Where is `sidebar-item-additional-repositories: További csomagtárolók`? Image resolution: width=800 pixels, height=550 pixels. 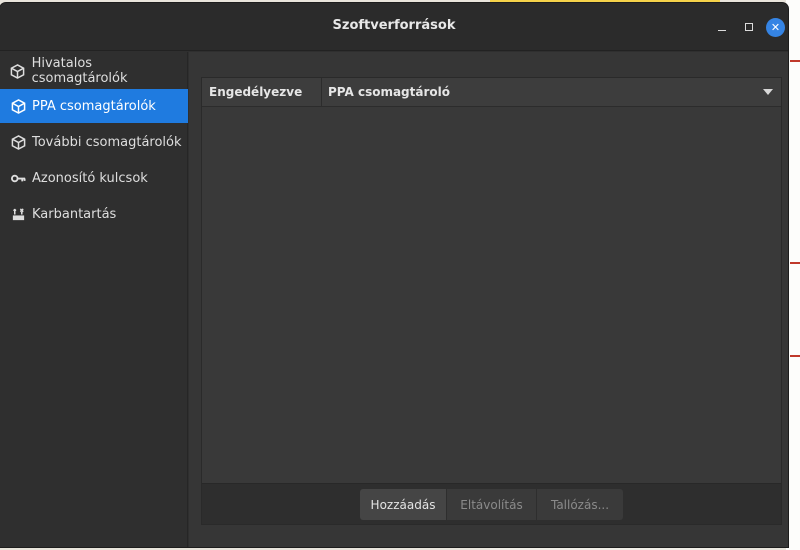 sidebar-item-additional-repositories: További csomagtárolók is located at coordinates (94, 142).